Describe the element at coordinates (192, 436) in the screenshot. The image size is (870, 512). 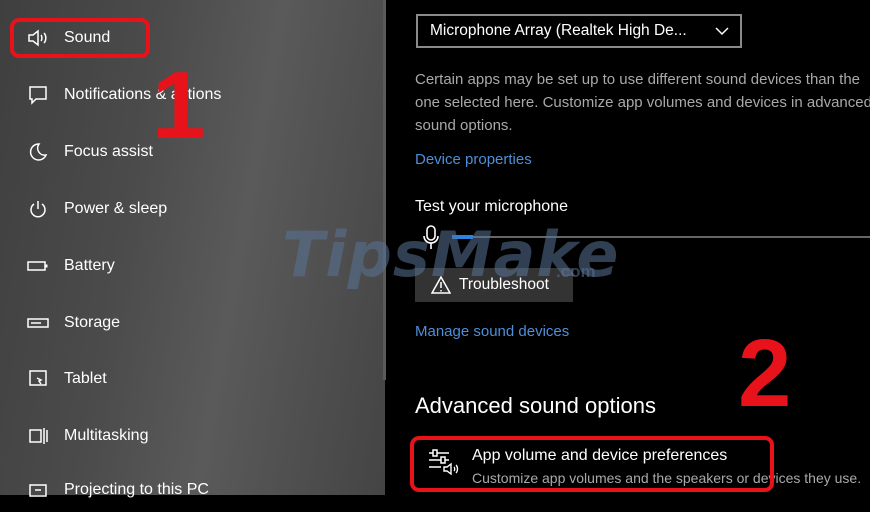
I see `sidebar-item-multitasking: Multitasking` at that location.